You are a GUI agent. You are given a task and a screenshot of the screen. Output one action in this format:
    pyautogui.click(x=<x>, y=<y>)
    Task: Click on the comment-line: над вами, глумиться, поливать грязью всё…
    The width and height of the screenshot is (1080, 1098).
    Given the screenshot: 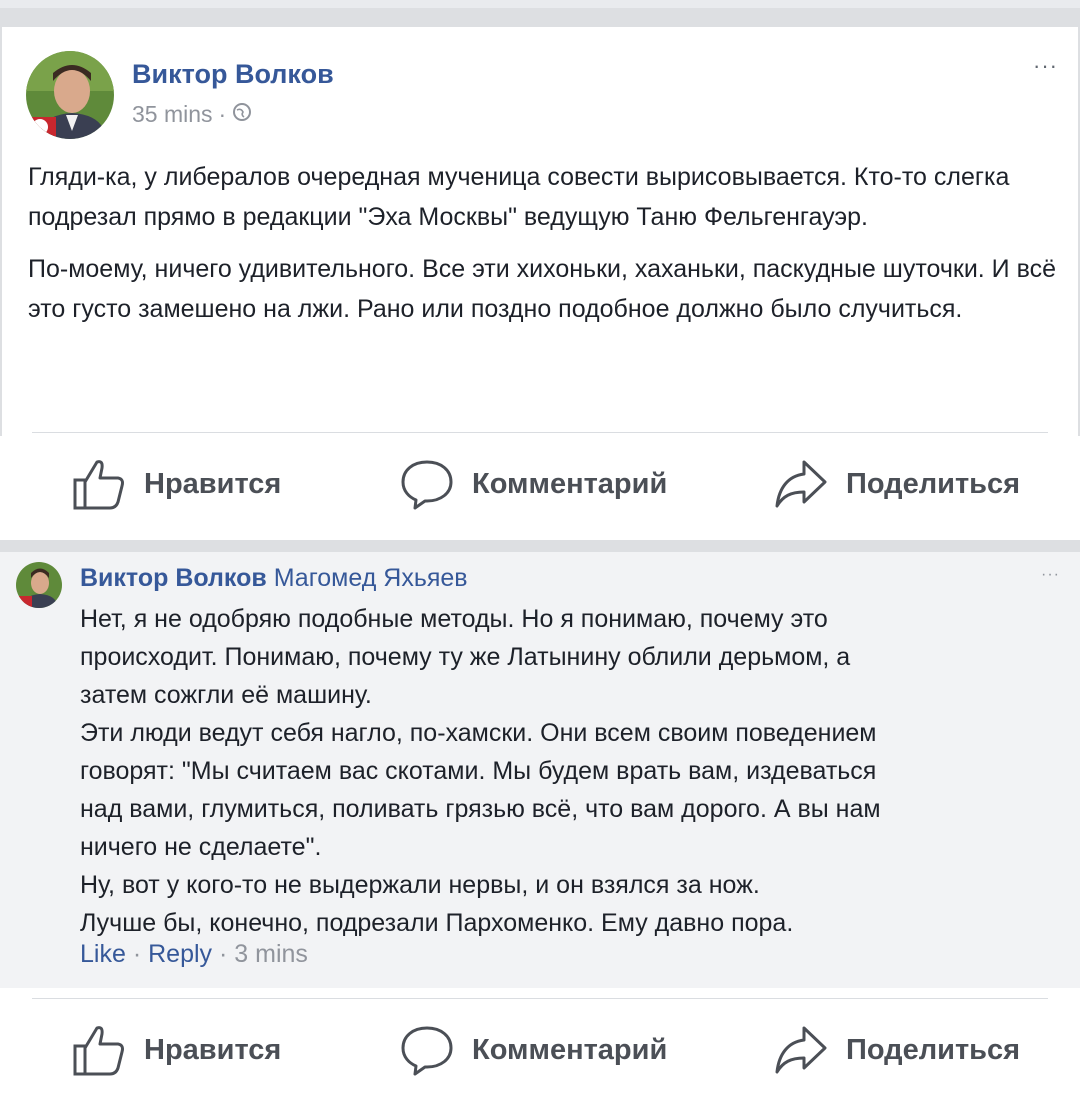 What is the action you would take?
    pyautogui.click(x=480, y=809)
    